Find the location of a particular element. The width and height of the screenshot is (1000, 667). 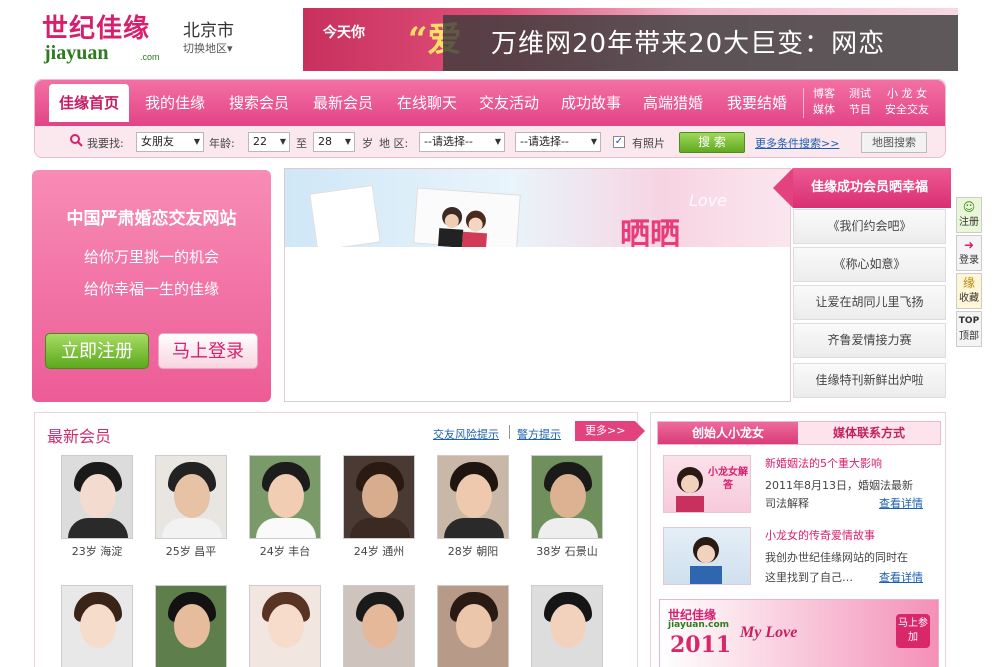

banner-year: 2011 is located at coordinates (701, 645).